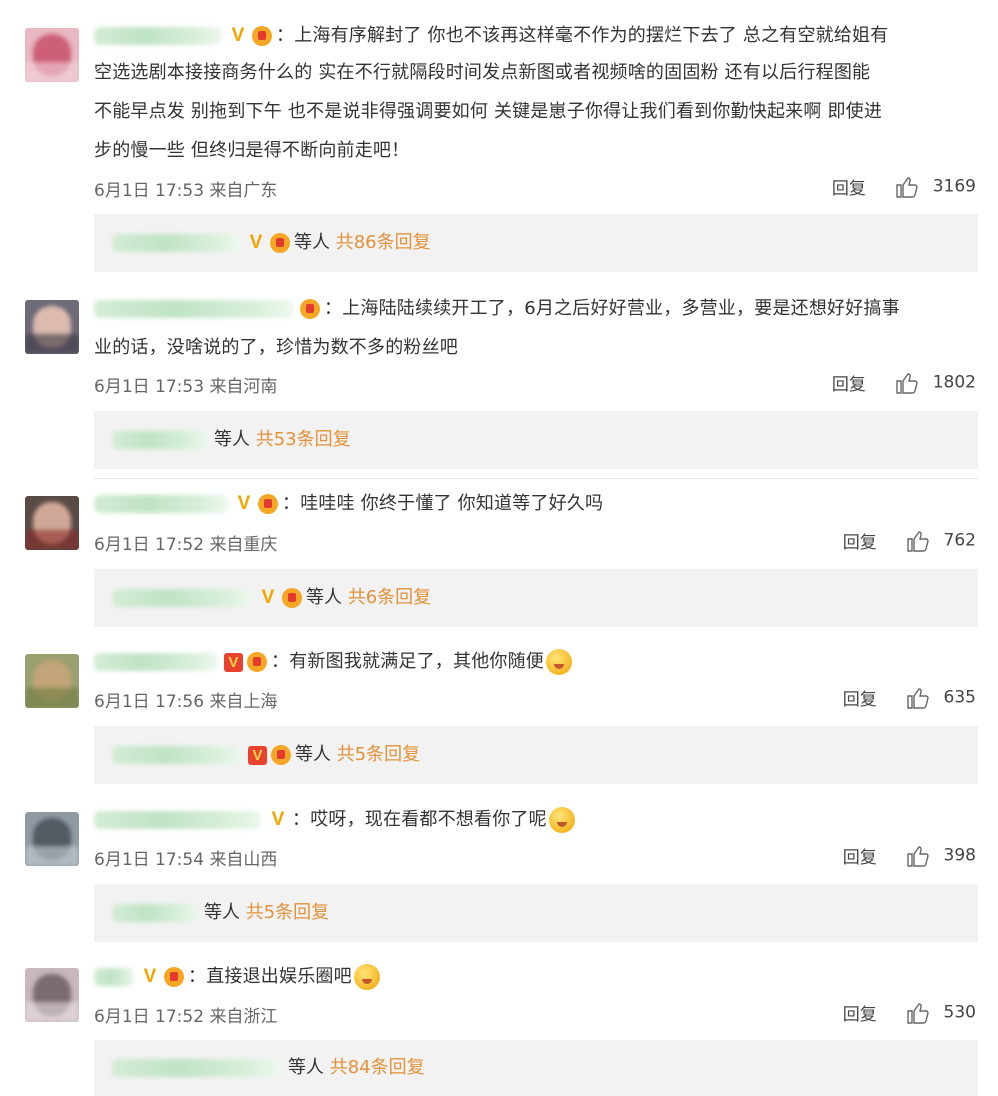 This screenshot has height=1096, width=998. Describe the element at coordinates (536, 504) in the screenshot. I see `comment-text-line-1: V ：哇哇哇 你终于懂了 你知道等了好久吗` at that location.